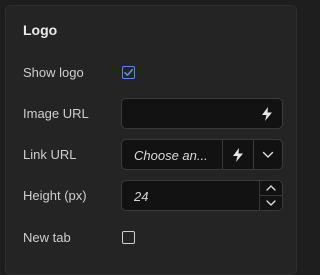  I want to click on height-label: Height (px), so click(55, 195).